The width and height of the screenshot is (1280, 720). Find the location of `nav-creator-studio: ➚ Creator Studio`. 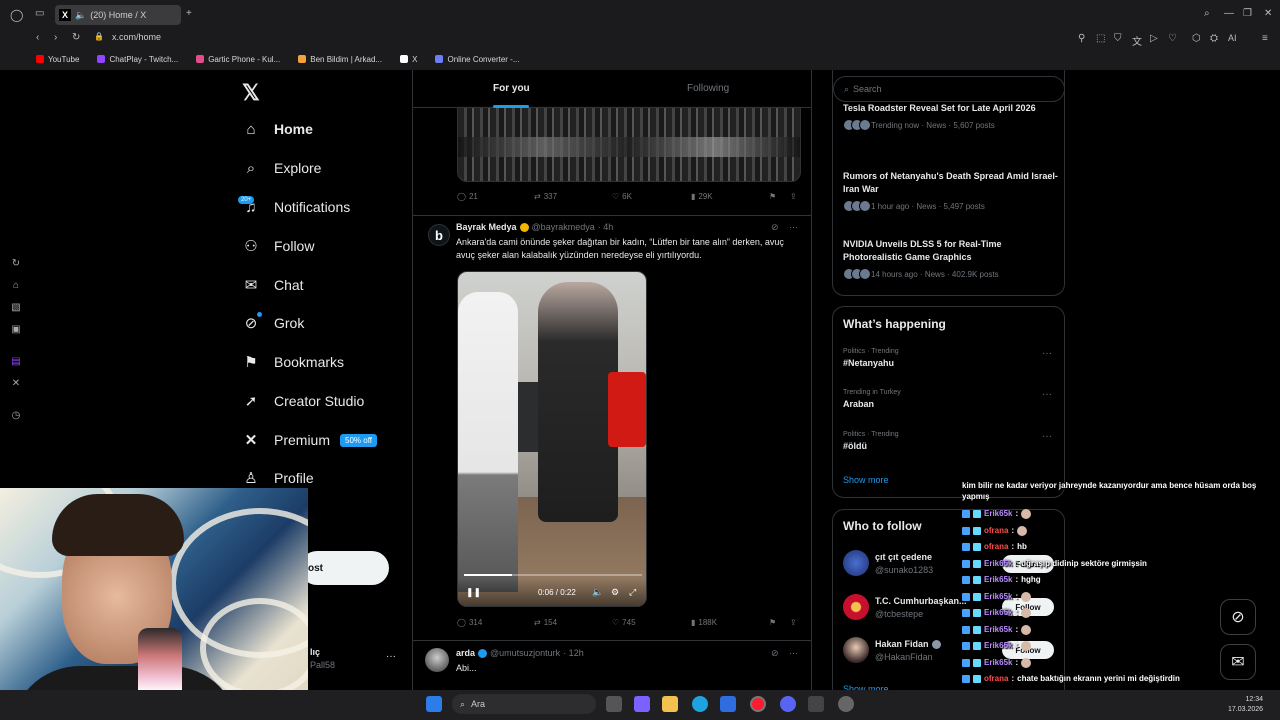

nav-creator-studio: ➚ Creator Studio is located at coordinates (303, 401).